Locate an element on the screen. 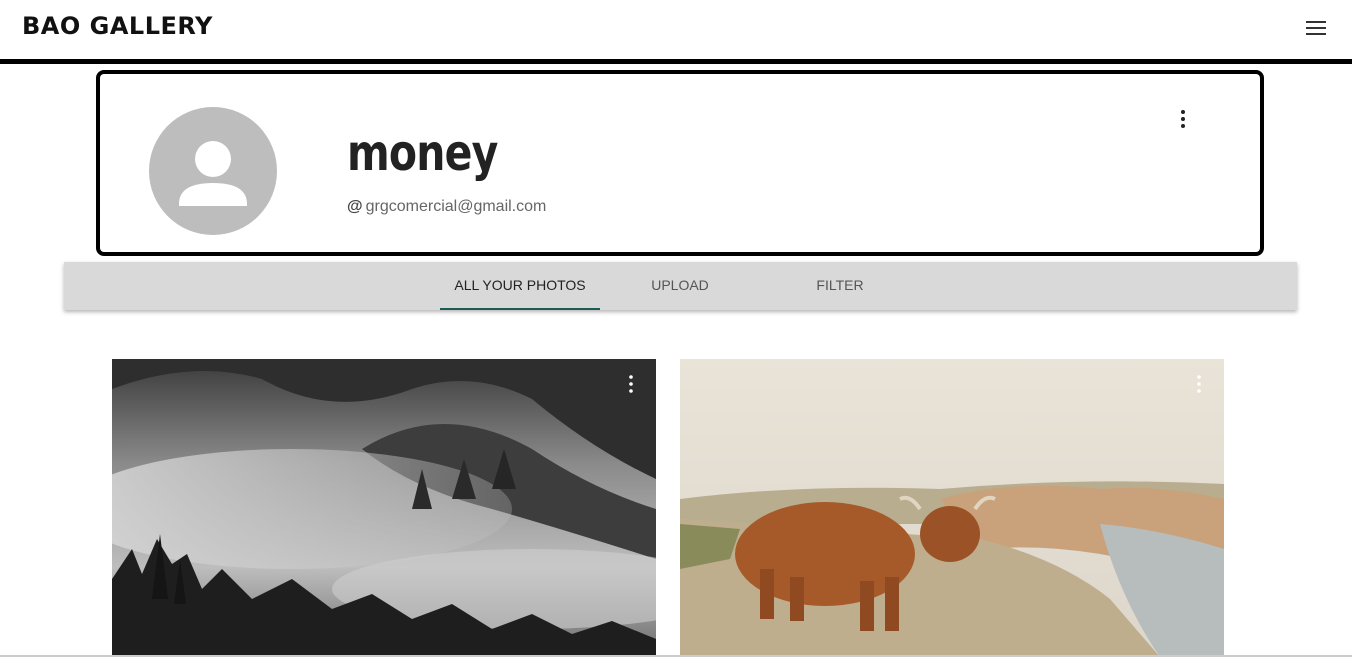 The height and width of the screenshot is (657, 1352). tab-upload: UPLOAD is located at coordinates (680, 286).